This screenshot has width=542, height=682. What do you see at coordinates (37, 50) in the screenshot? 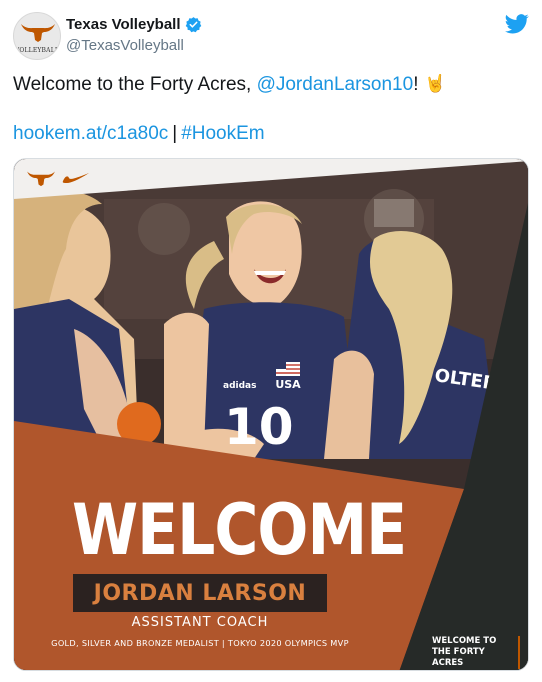
I see `avatar-wordmark: VOLLEYBALL` at bounding box center [37, 50].